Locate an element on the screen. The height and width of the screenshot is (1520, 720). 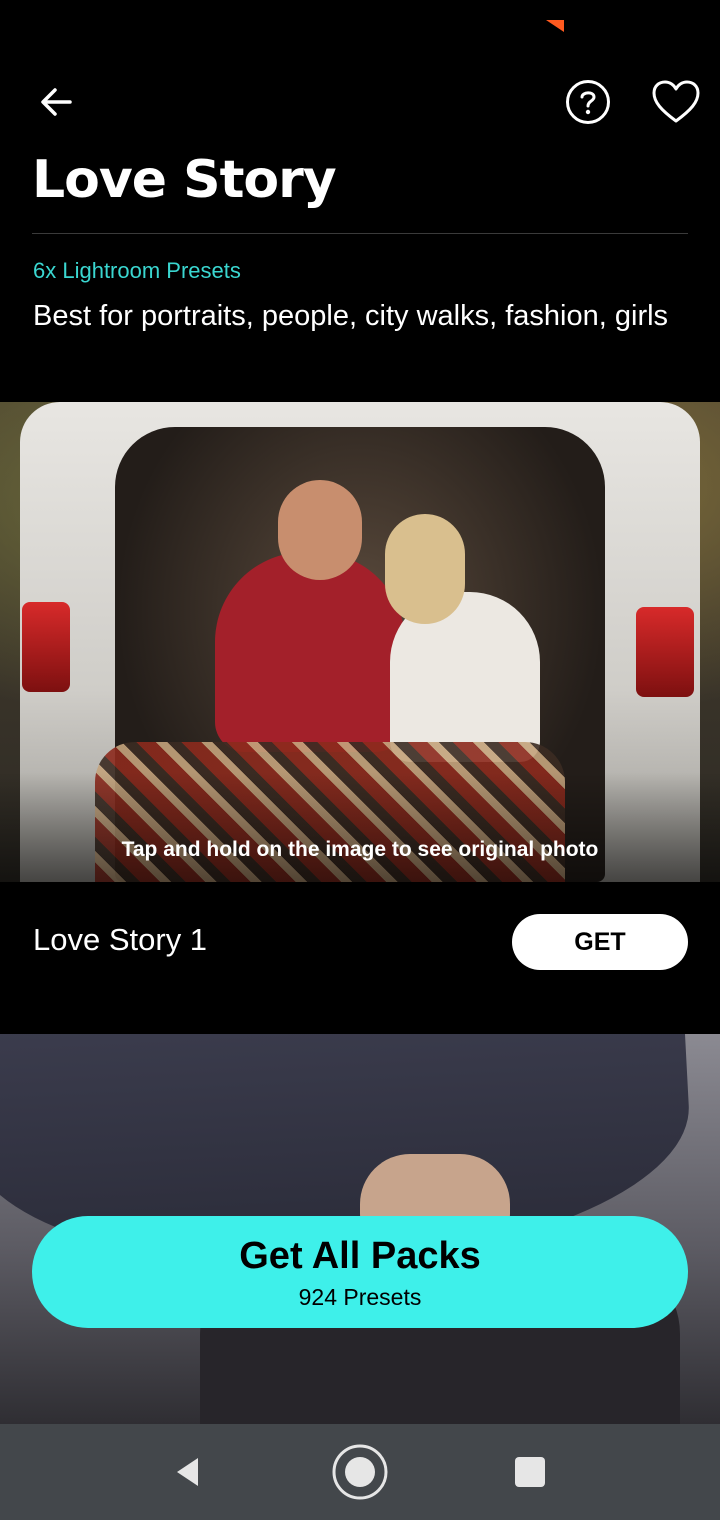
nav-home-circle-icon is located at coordinates (360, 1472).